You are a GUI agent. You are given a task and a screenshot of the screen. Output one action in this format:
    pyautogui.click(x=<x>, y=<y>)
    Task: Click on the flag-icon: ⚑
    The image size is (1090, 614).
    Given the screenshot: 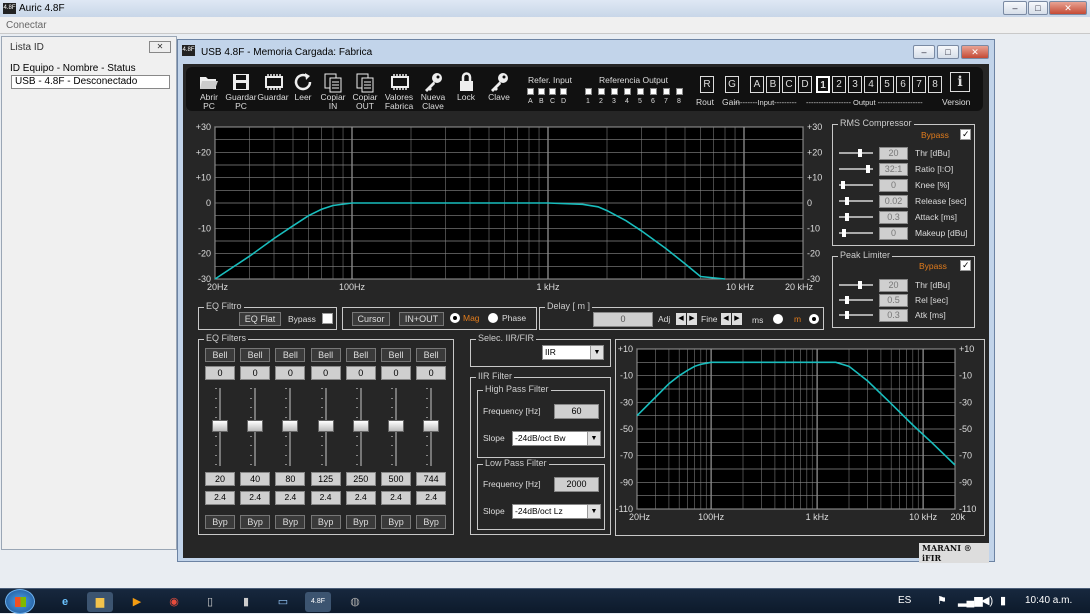 What is the action you would take?
    pyautogui.click(x=942, y=600)
    